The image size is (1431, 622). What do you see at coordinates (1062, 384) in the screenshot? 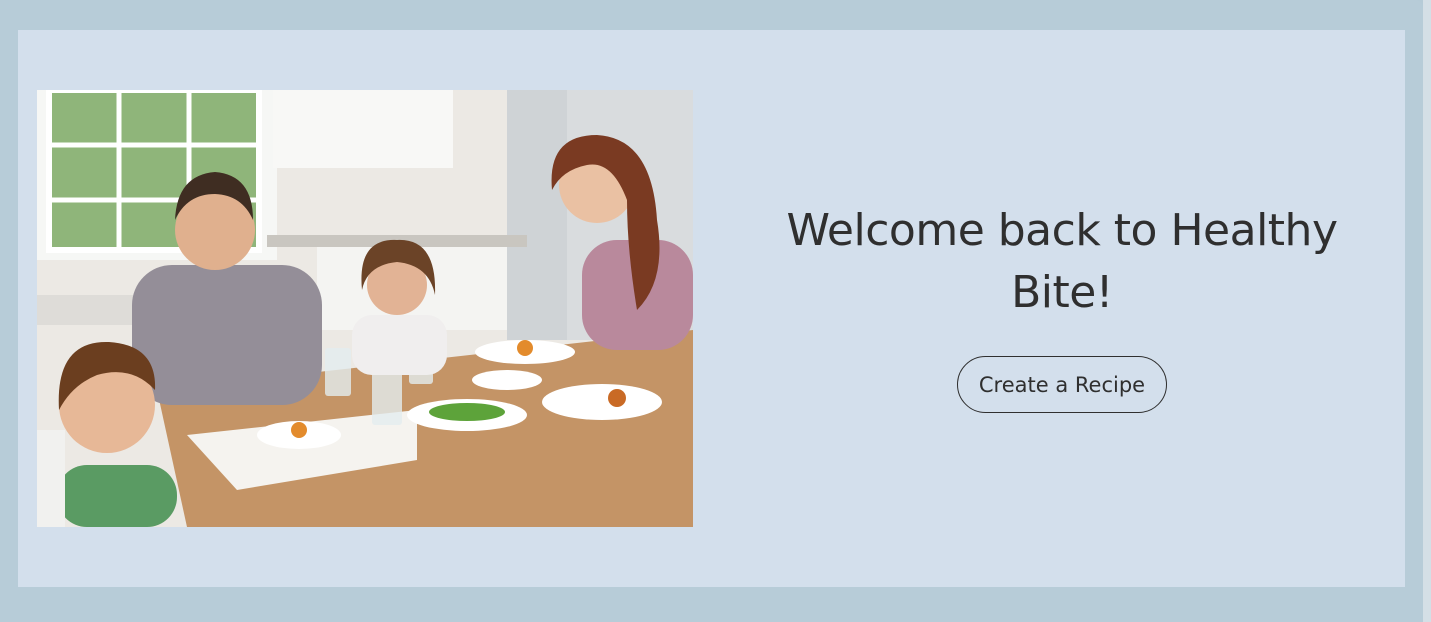
I see `create-recipe-button: Create a Recipe` at bounding box center [1062, 384].